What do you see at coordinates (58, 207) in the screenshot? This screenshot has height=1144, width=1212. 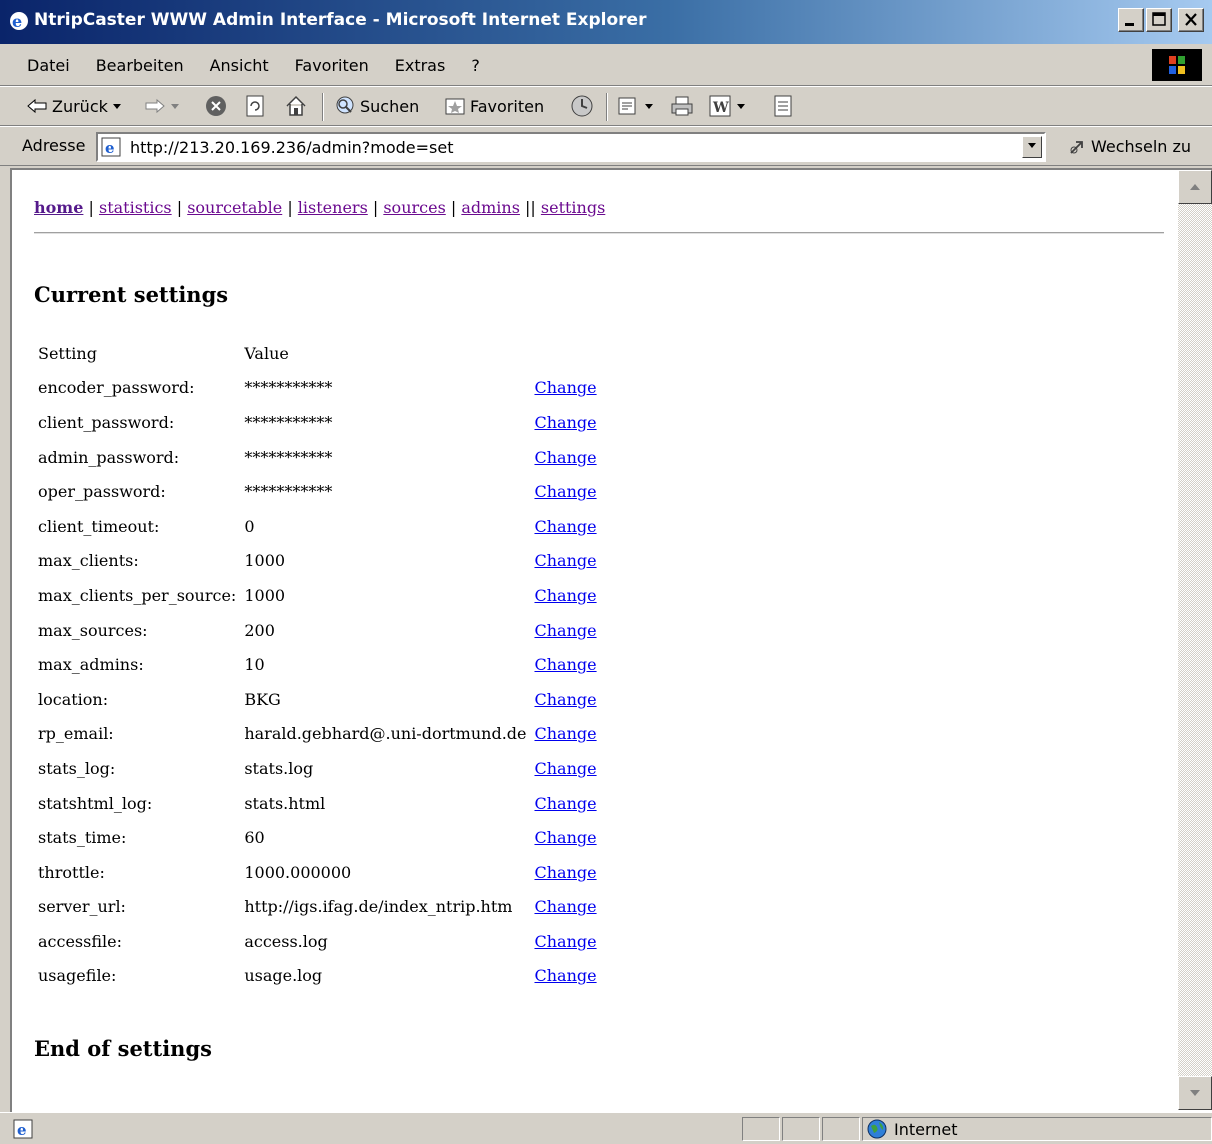 I see `nav-home-link: home` at bounding box center [58, 207].